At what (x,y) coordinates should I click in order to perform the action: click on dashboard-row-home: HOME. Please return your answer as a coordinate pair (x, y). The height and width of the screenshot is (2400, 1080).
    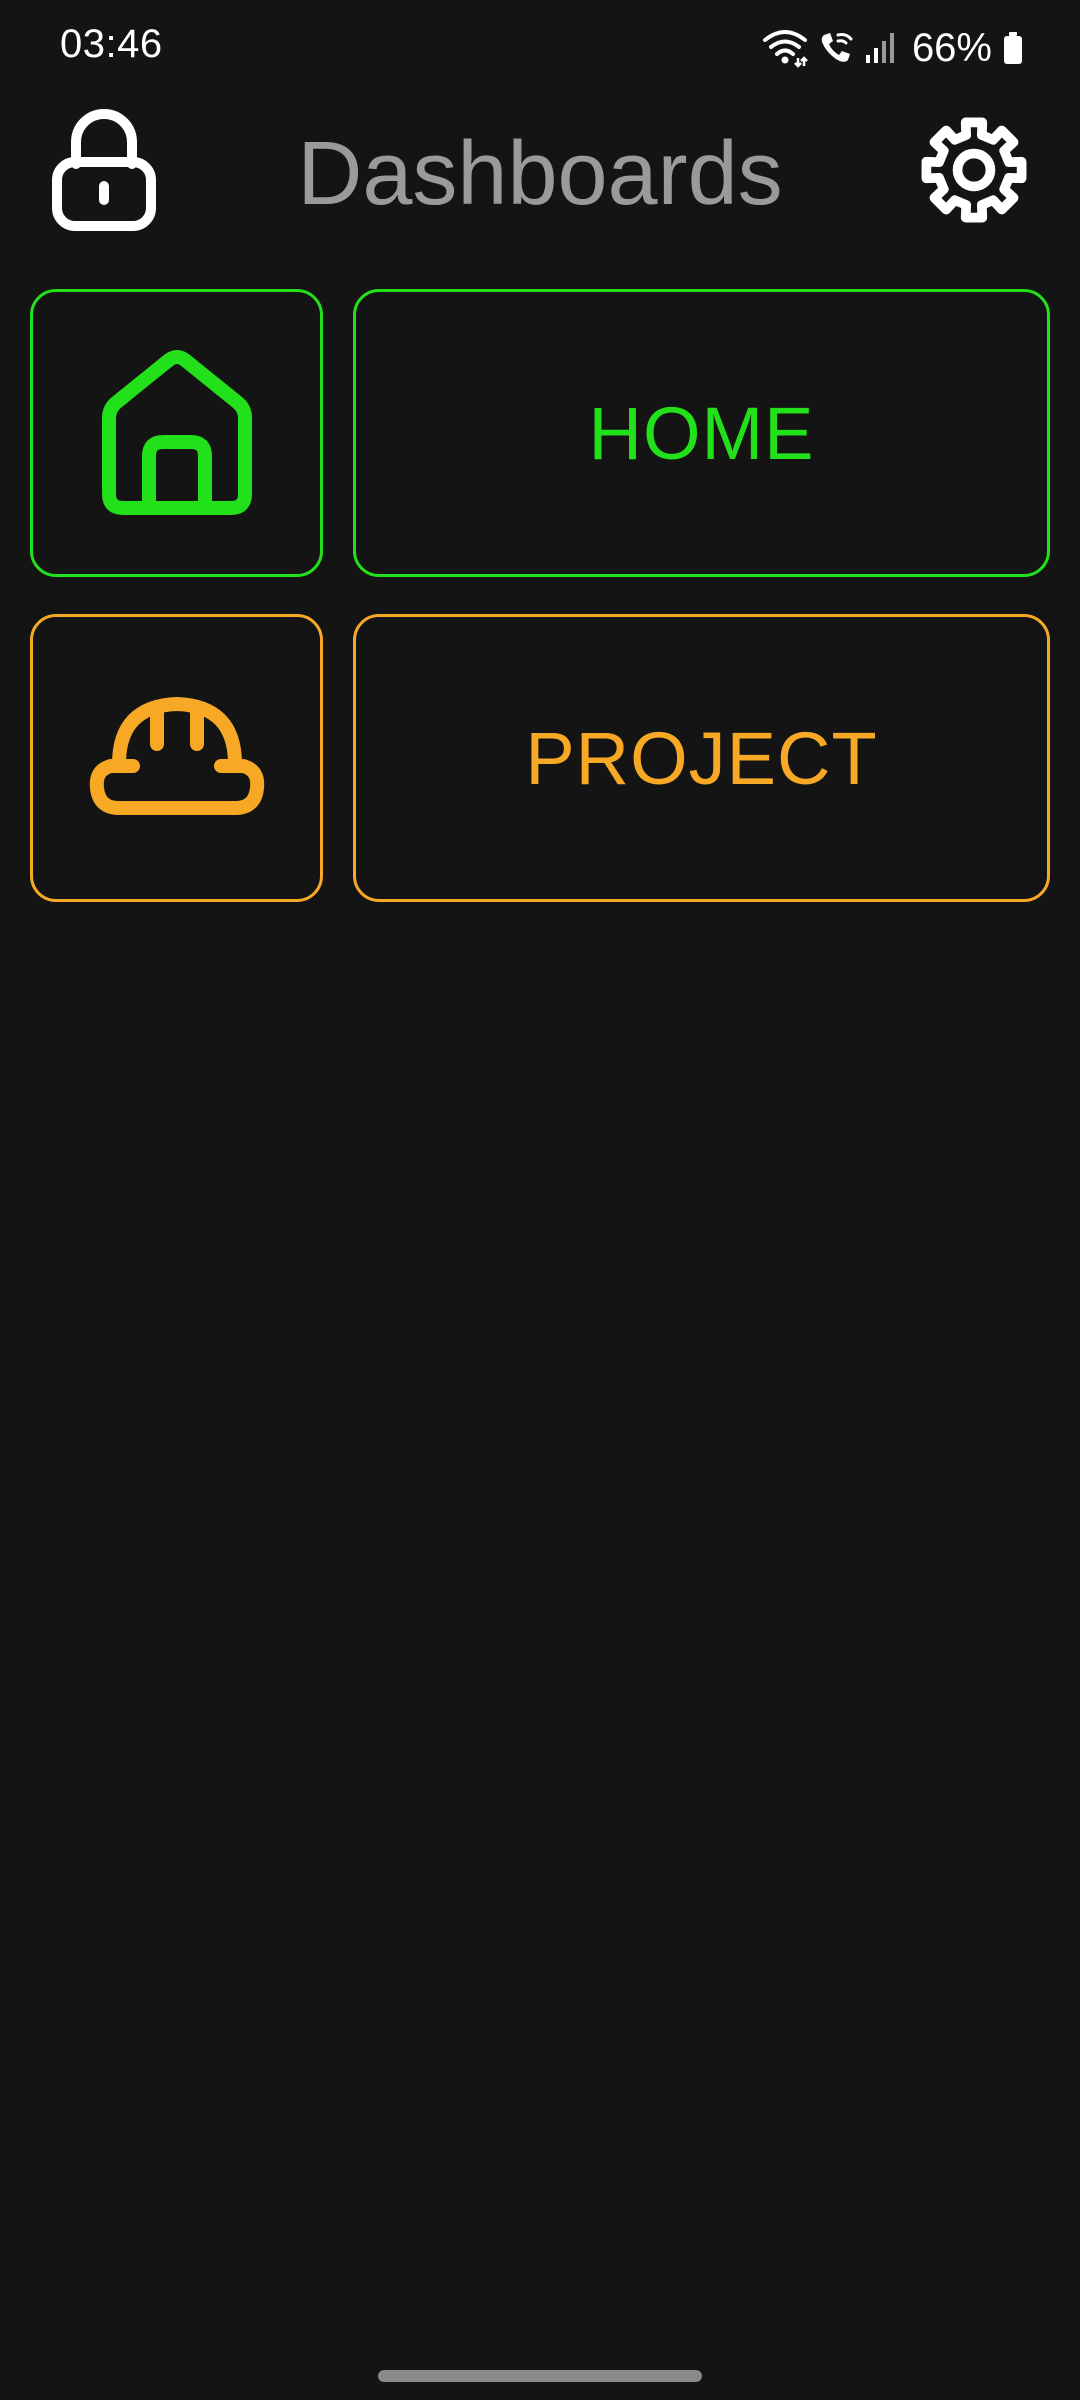
    Looking at the image, I should click on (540, 435).